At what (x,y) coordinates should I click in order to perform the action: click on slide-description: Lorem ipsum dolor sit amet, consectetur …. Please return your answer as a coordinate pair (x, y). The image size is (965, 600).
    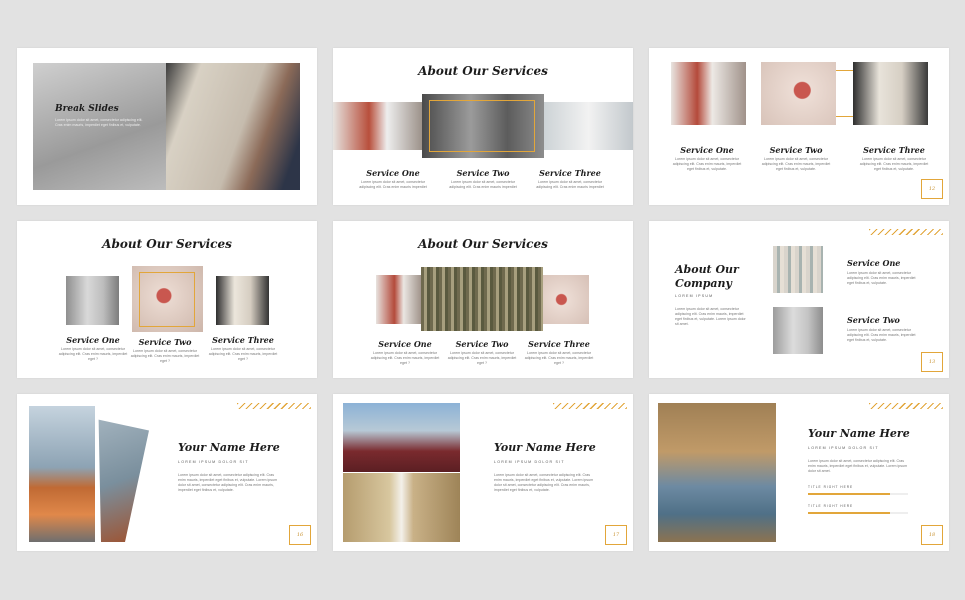
    Looking at the image, I should click on (99, 122).